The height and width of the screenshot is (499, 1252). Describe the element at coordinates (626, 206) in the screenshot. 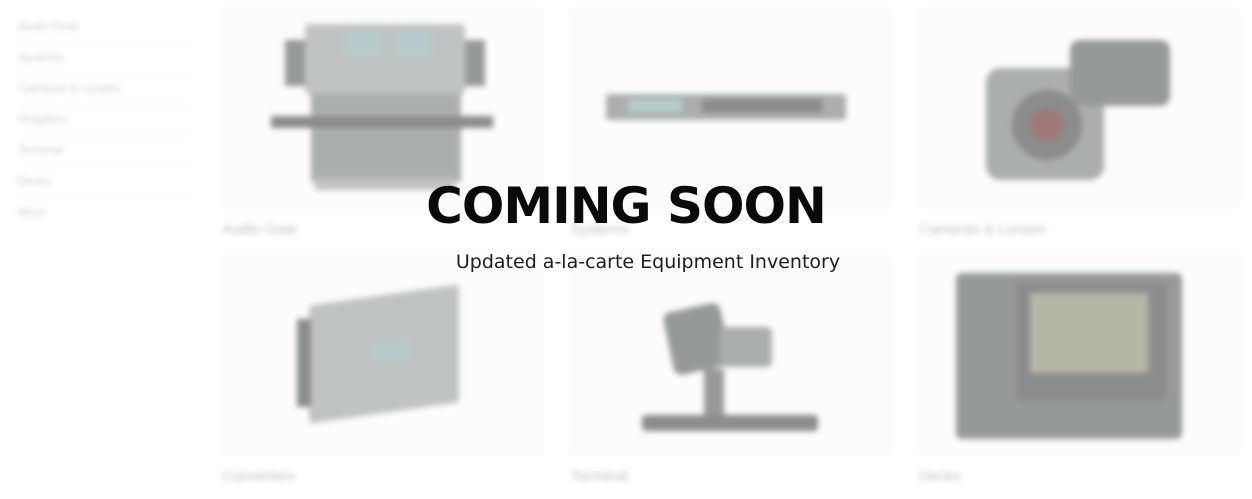

I see `coming-soon-headline: COMING SOON` at that location.